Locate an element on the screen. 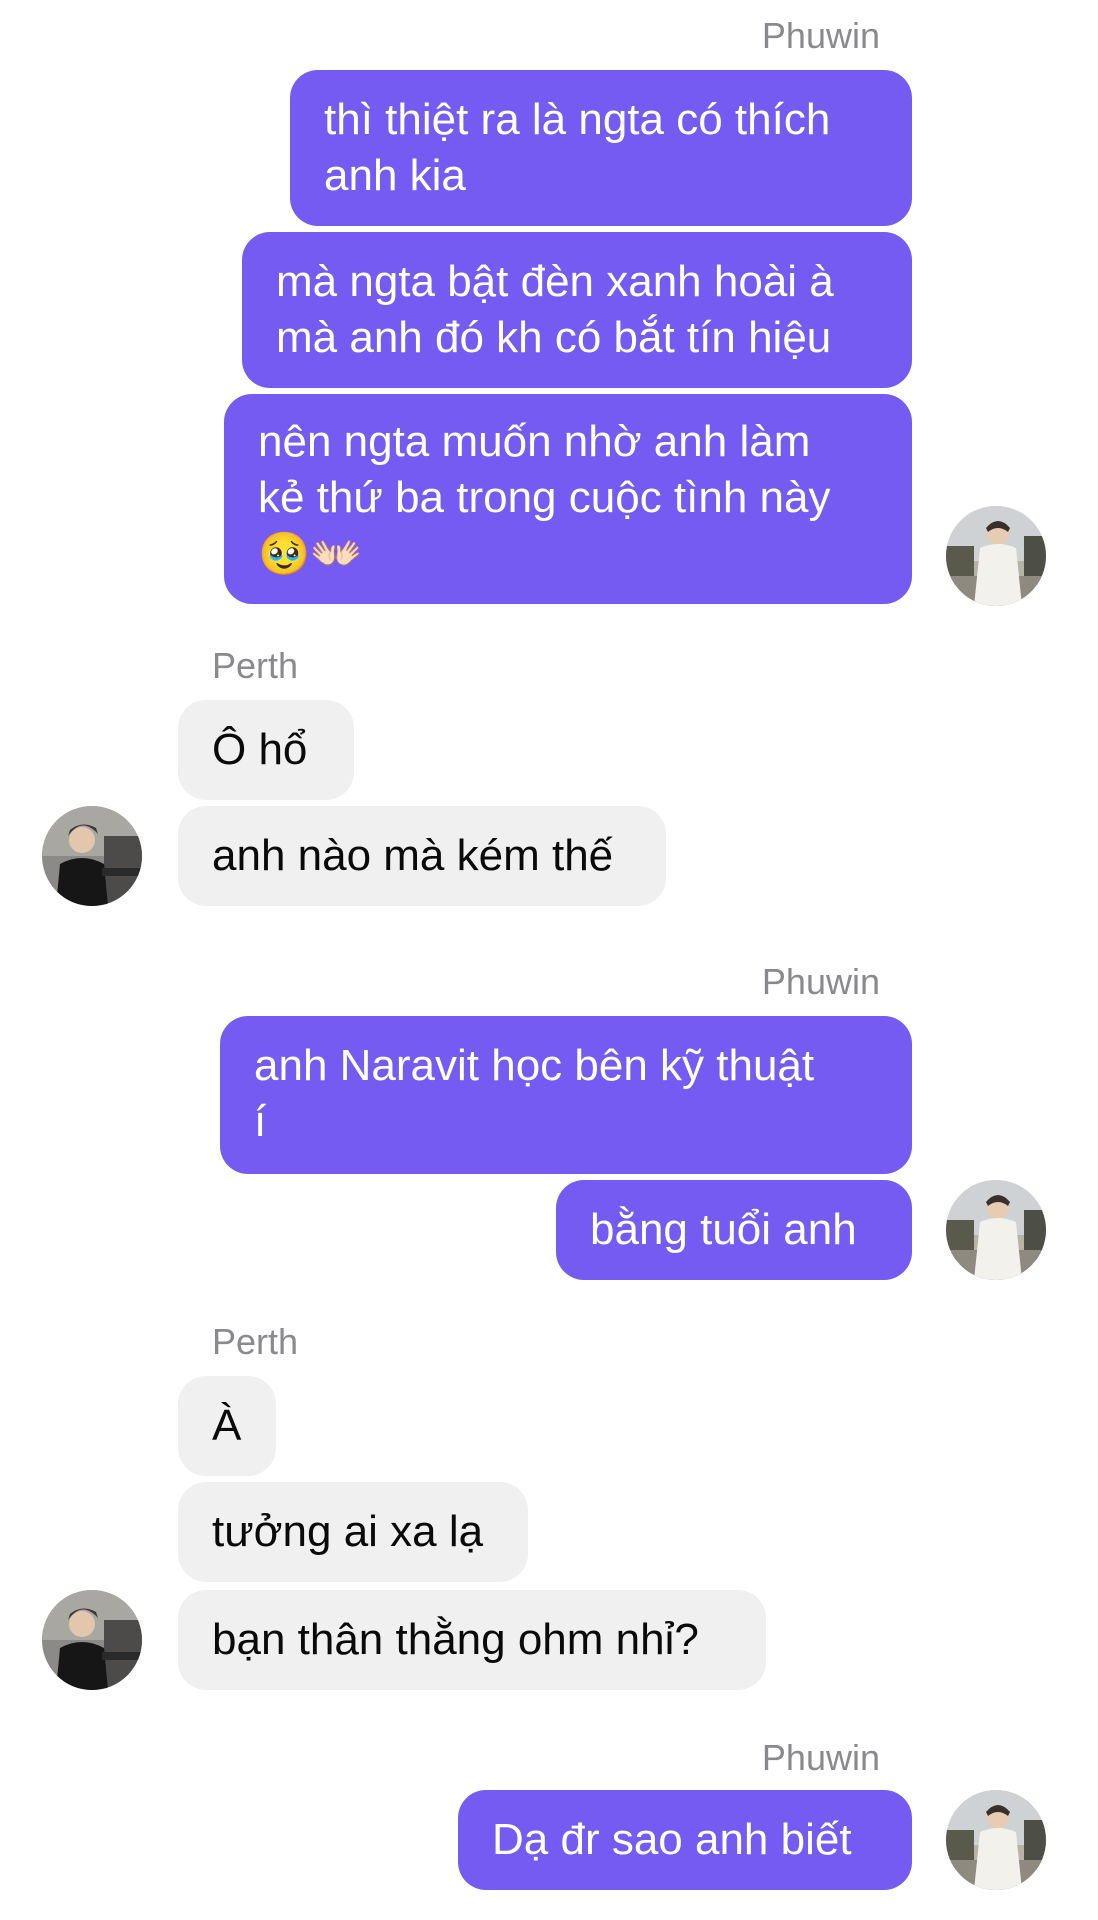  message-bubble-outgoing: Dạ đr sao anh biết is located at coordinates (685, 1840).